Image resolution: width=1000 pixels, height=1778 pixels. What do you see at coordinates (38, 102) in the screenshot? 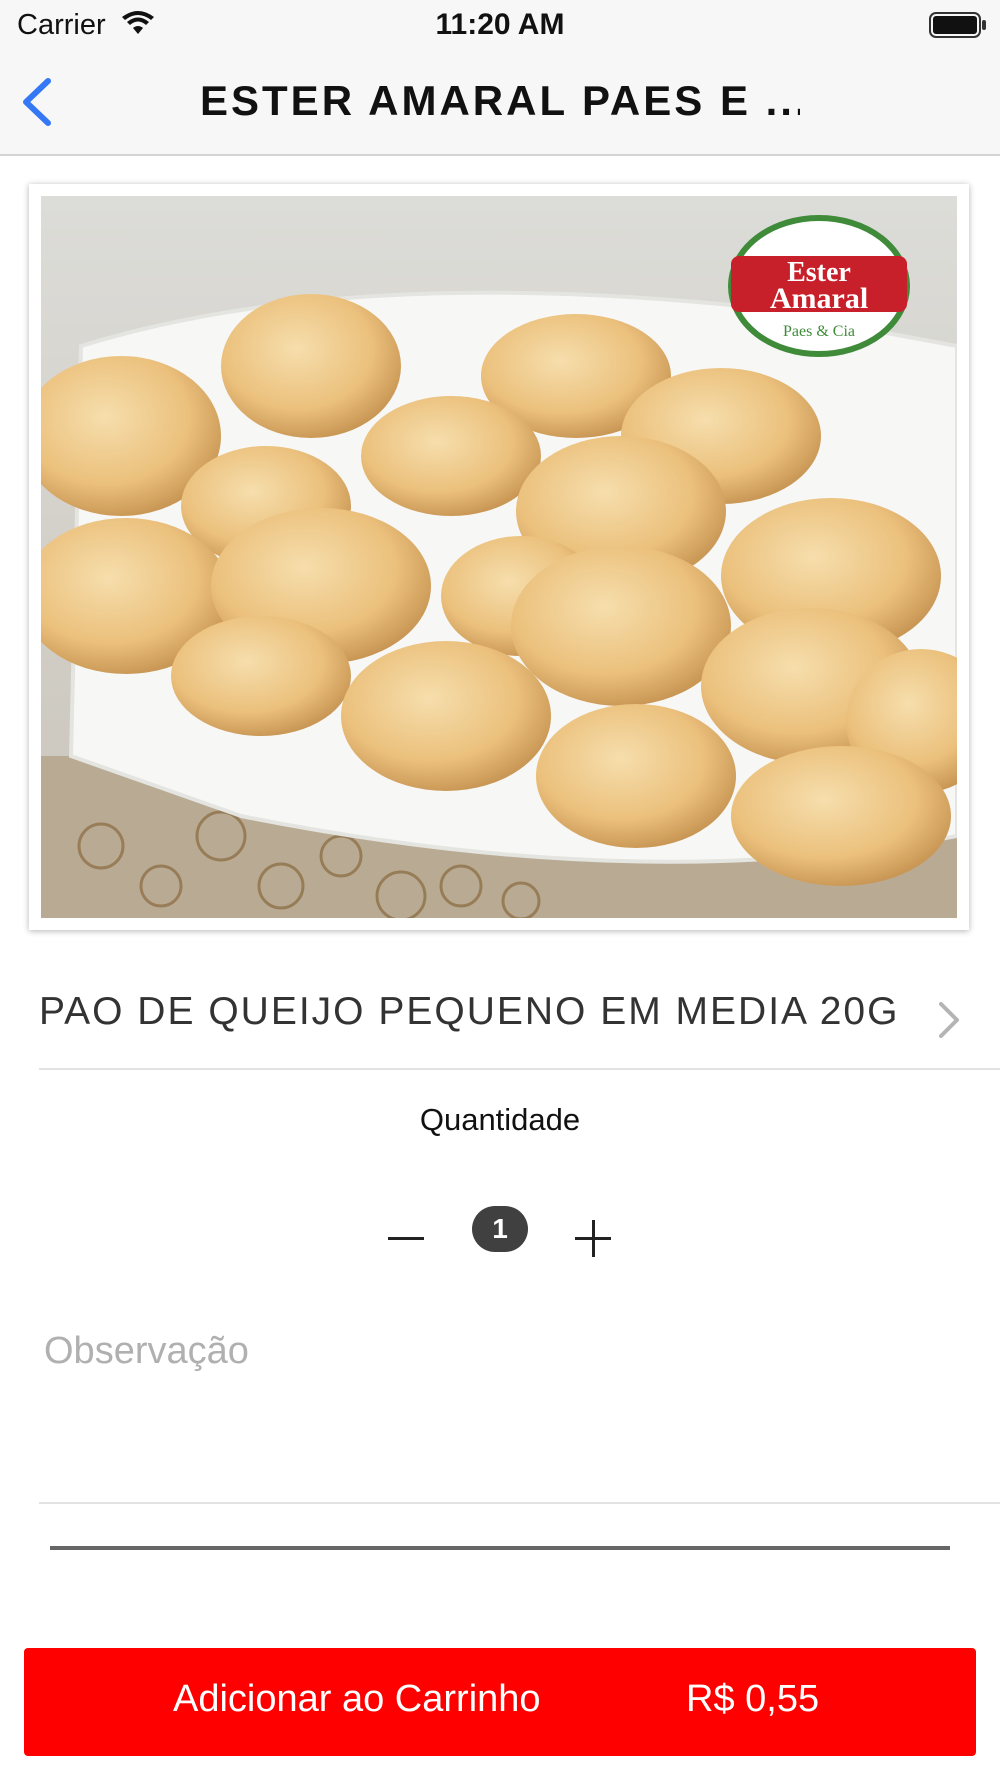
I see `chevron-left-icon` at bounding box center [38, 102].